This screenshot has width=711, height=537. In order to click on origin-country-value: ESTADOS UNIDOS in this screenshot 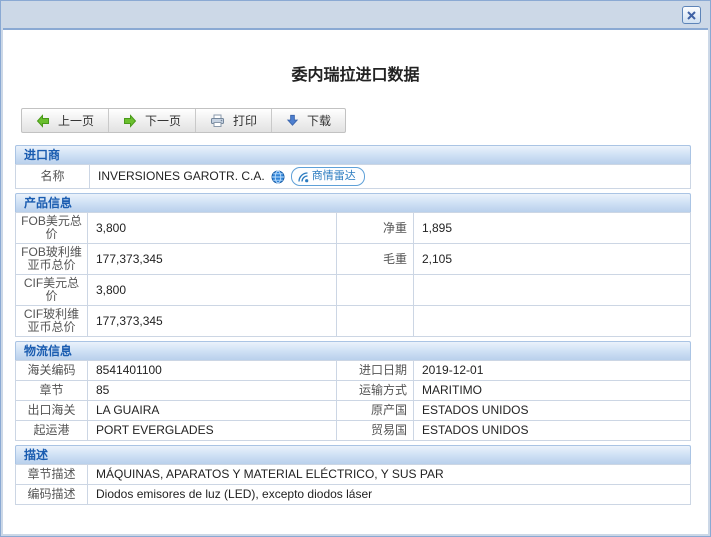, I will do `click(552, 410)`.